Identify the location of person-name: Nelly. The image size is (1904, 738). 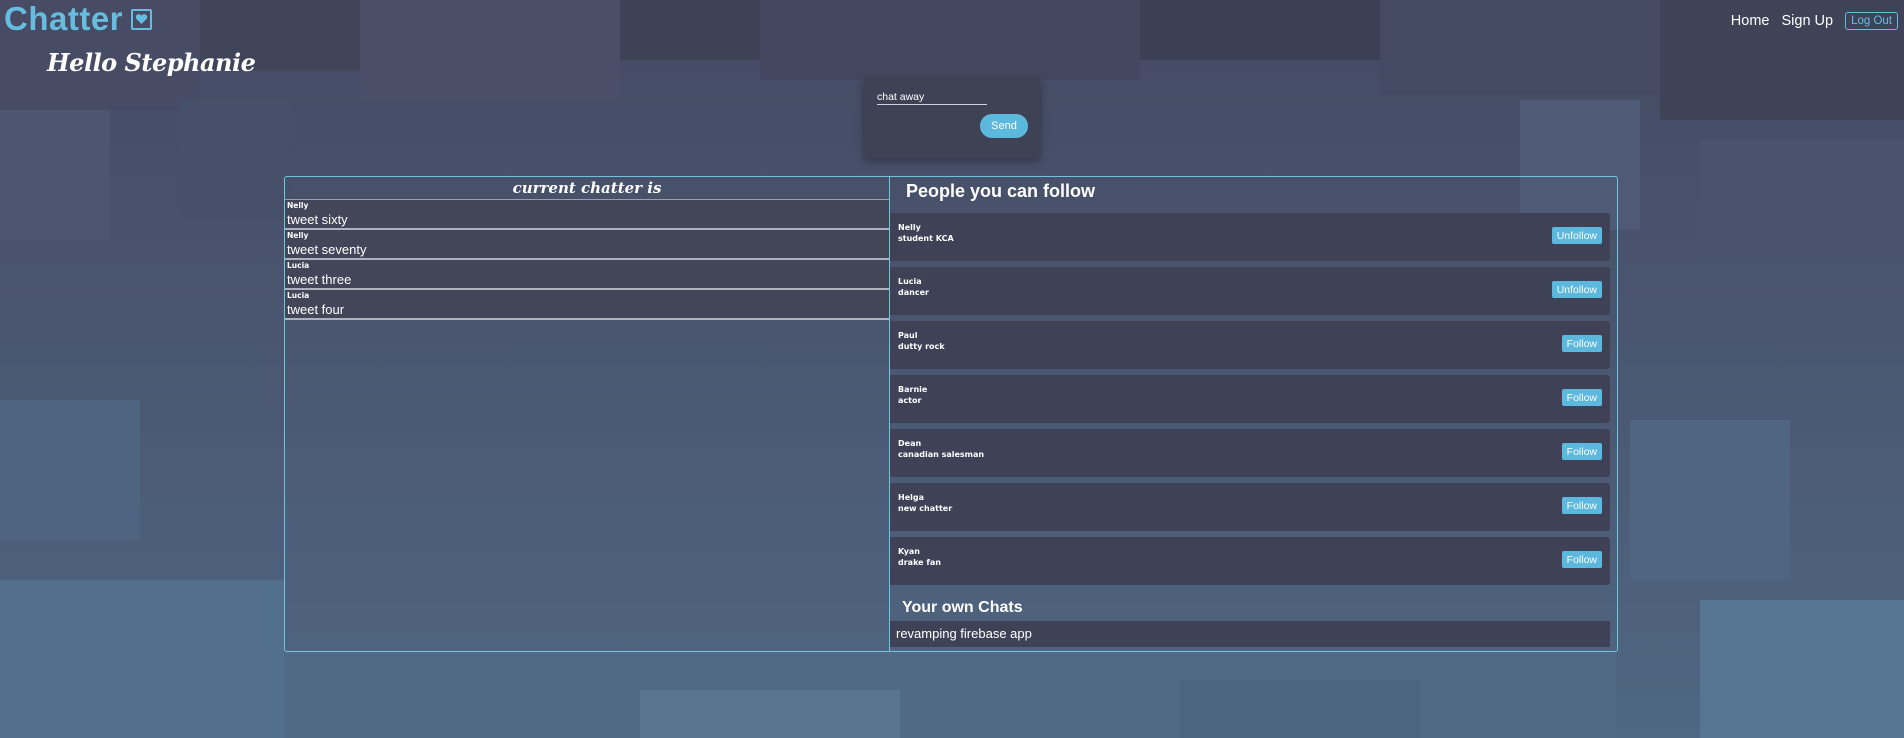
(909, 227).